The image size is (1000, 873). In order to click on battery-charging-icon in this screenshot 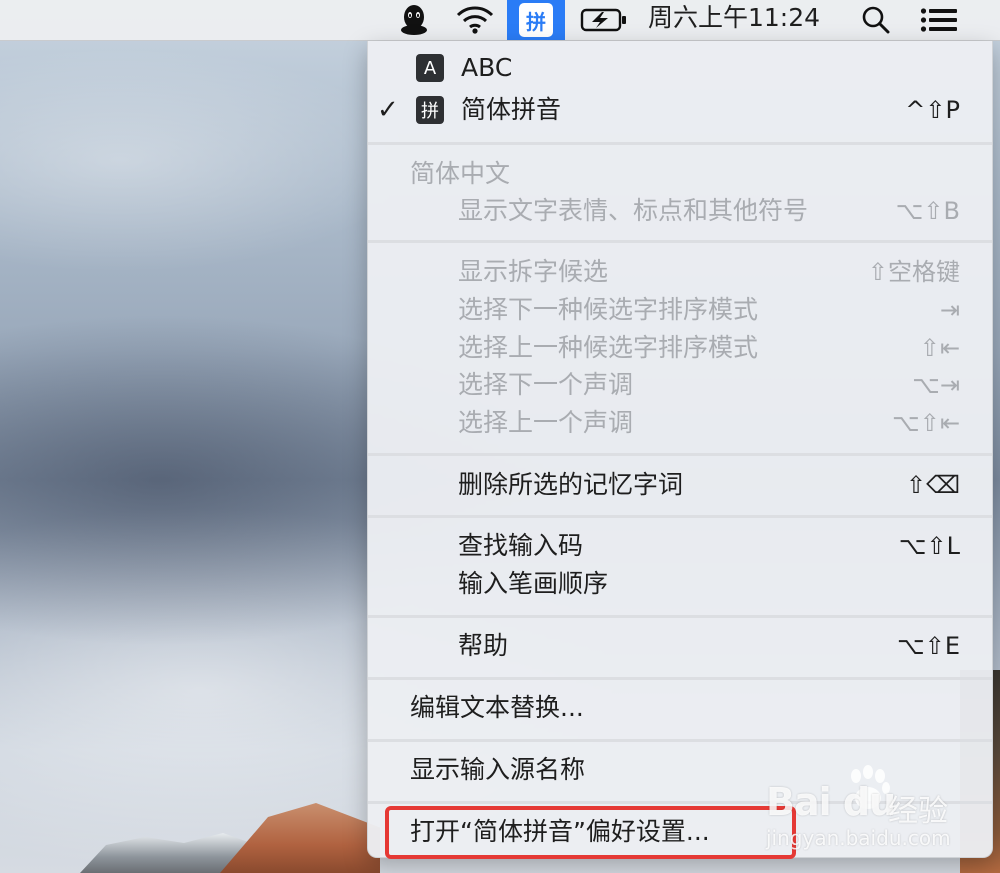, I will do `click(604, 20)`.